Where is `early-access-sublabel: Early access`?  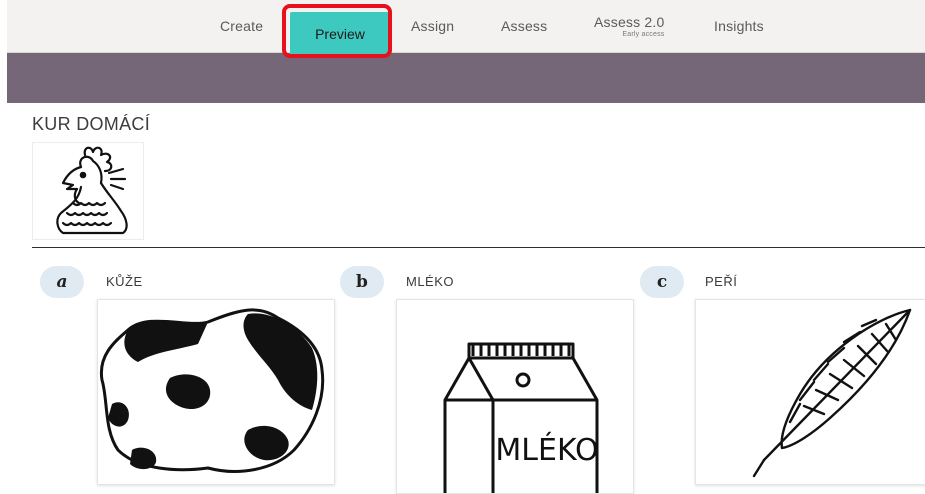 early-access-sublabel: Early access is located at coordinates (643, 34).